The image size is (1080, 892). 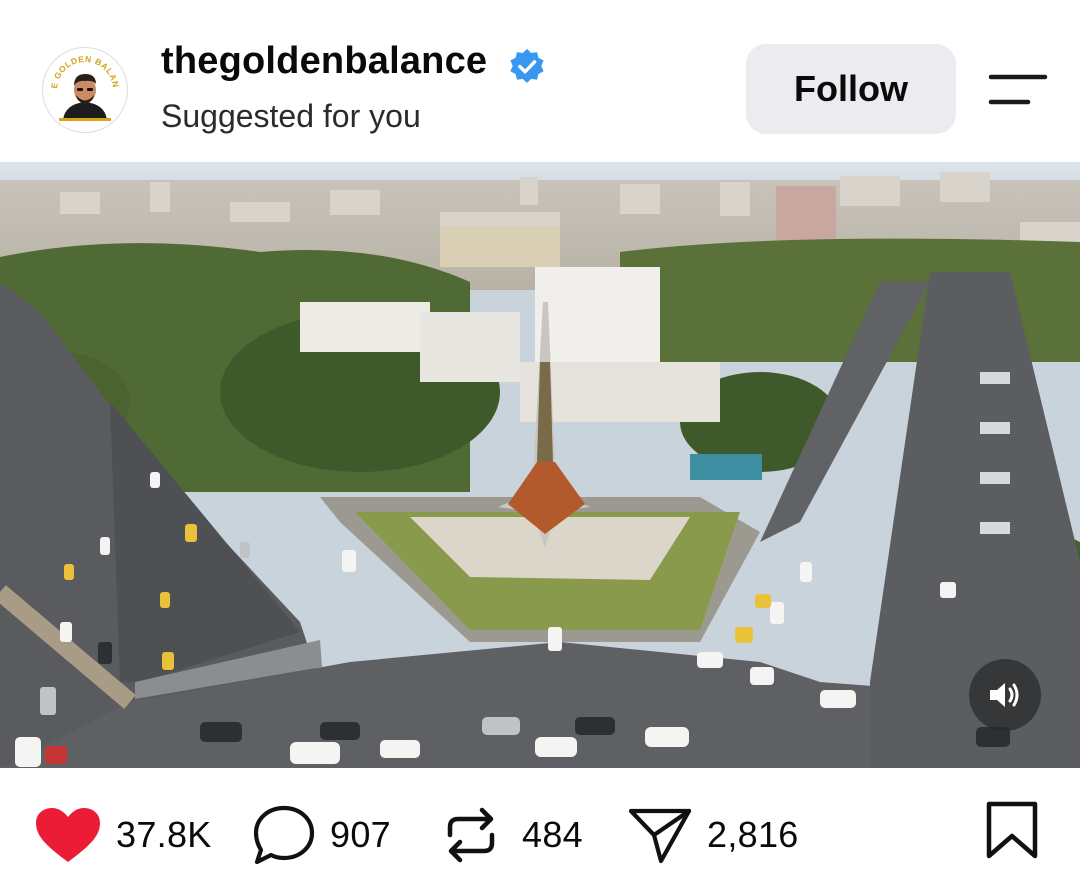 I want to click on follow-button: Follow, so click(x=851, y=89).